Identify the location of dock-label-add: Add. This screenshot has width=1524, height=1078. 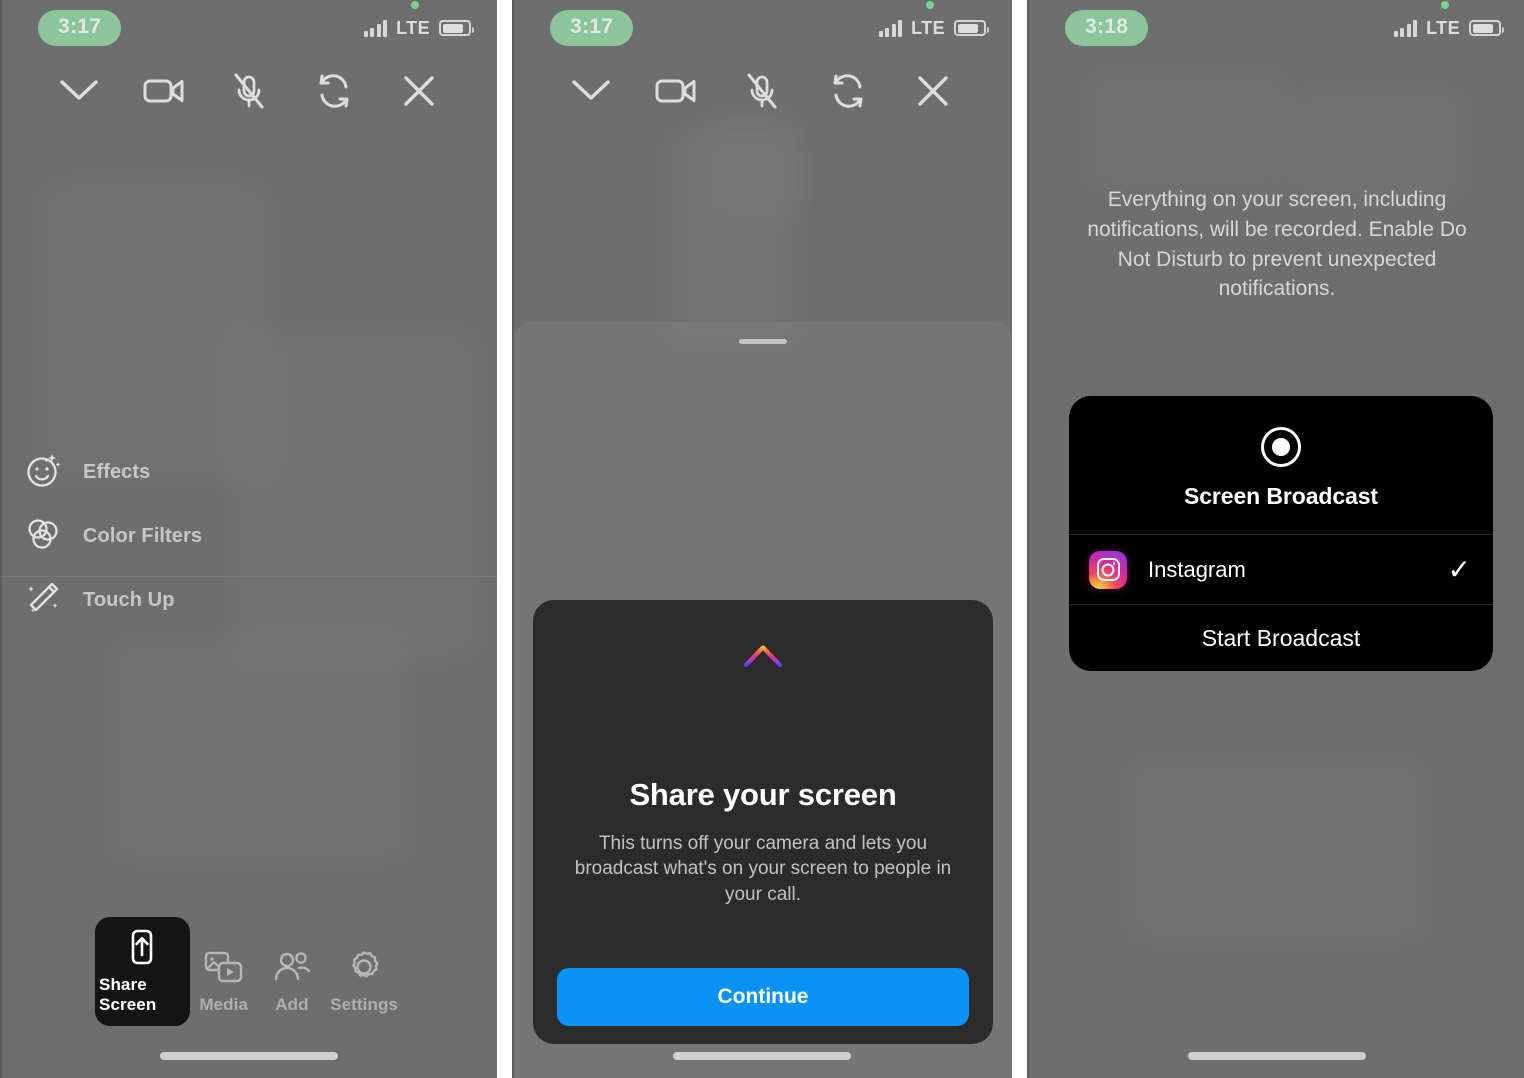
(292, 1004).